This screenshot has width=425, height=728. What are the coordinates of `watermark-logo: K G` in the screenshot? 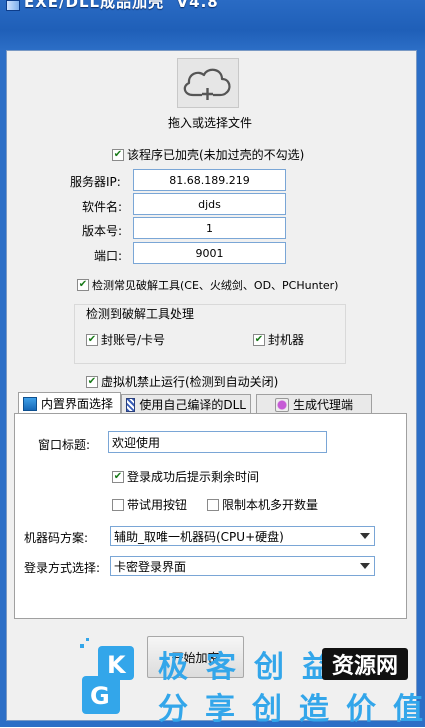 It's located at (107, 676).